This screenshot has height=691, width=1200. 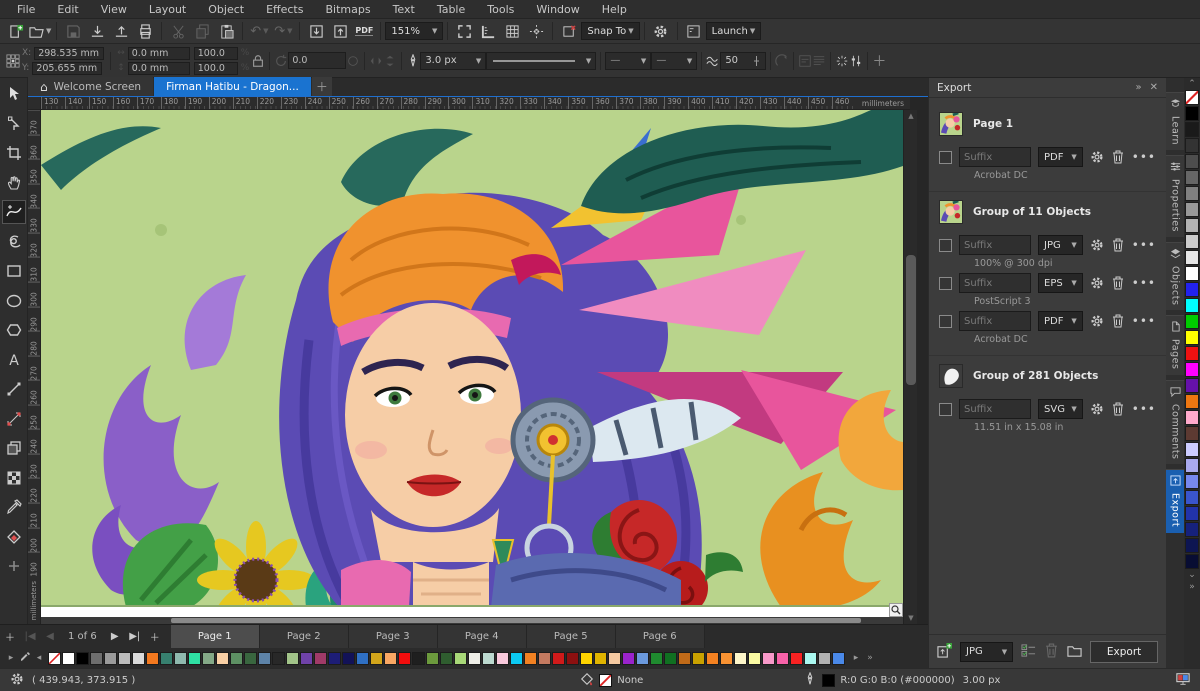 What do you see at coordinates (14, 507) in the screenshot?
I see `eyedropper-tool` at bounding box center [14, 507].